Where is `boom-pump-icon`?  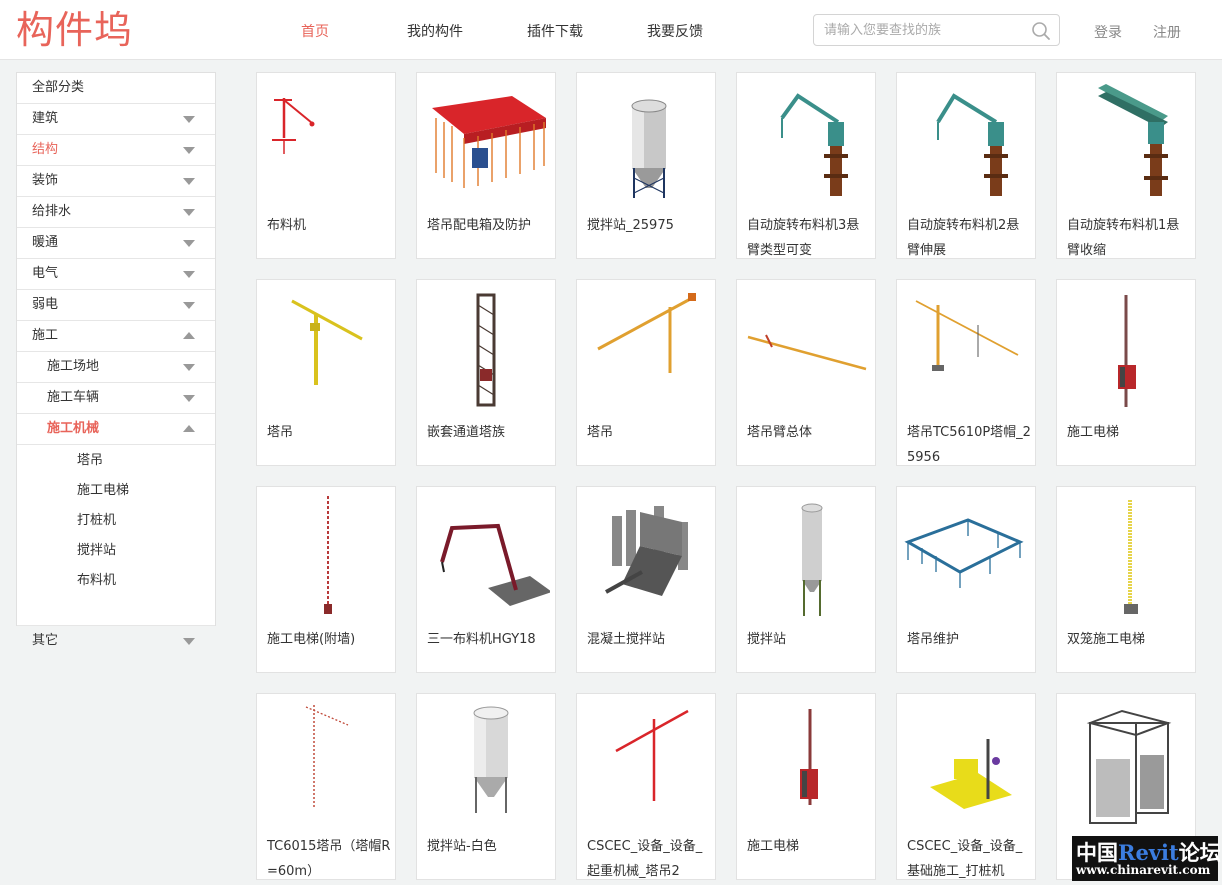 boom-pump-icon is located at coordinates (293, 126).